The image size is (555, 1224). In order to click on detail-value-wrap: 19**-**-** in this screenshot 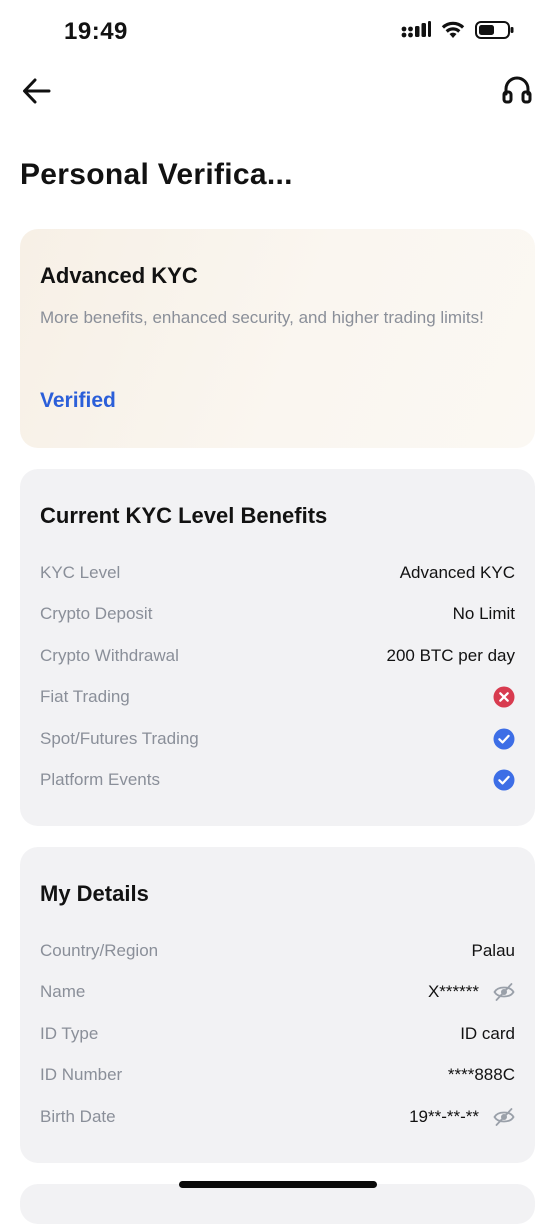, I will do `click(462, 1117)`.